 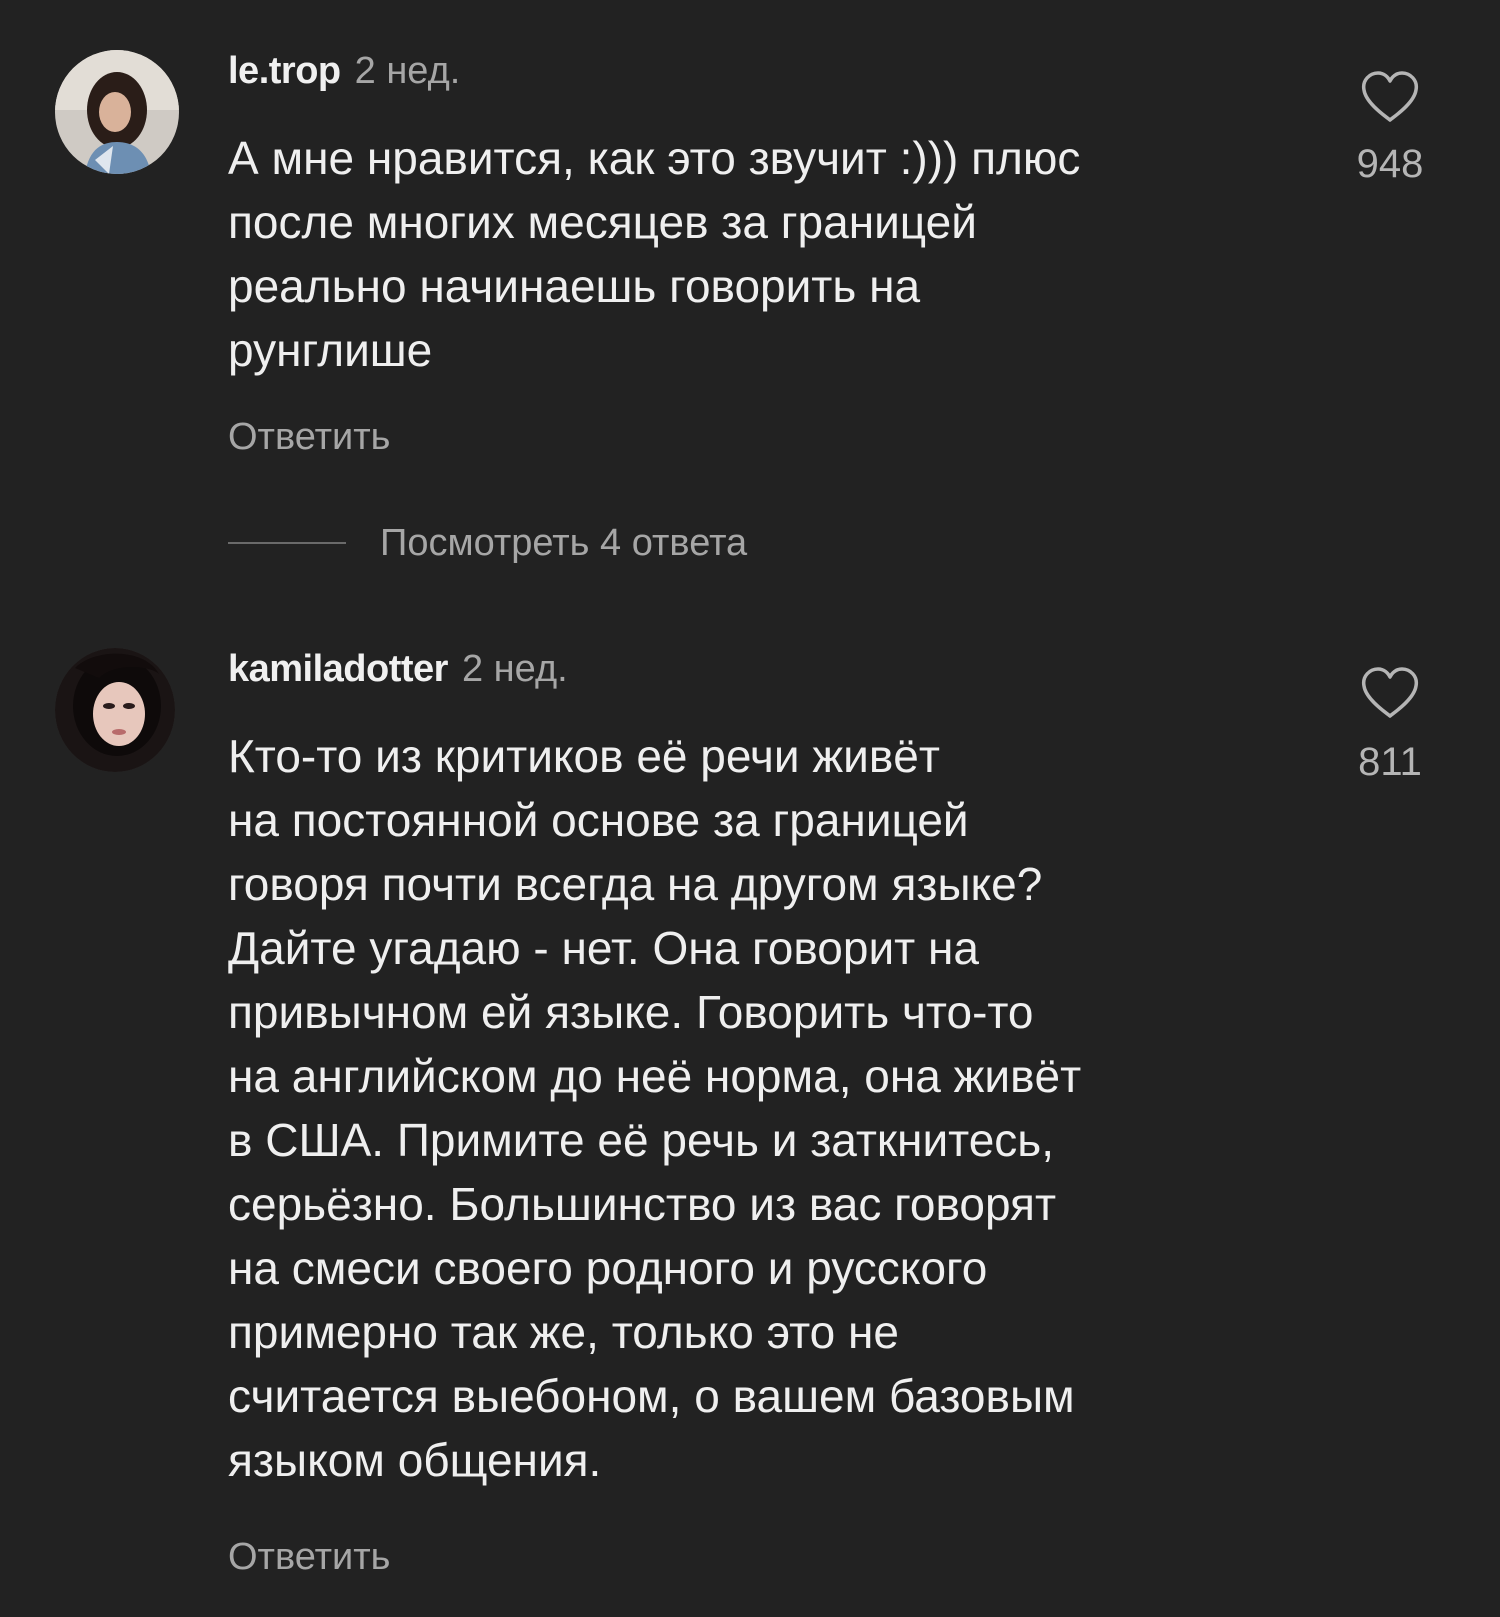 I want to click on comment-text-line: серьёзно. Большинство из вас говорят, so click(x=642, y=1204).